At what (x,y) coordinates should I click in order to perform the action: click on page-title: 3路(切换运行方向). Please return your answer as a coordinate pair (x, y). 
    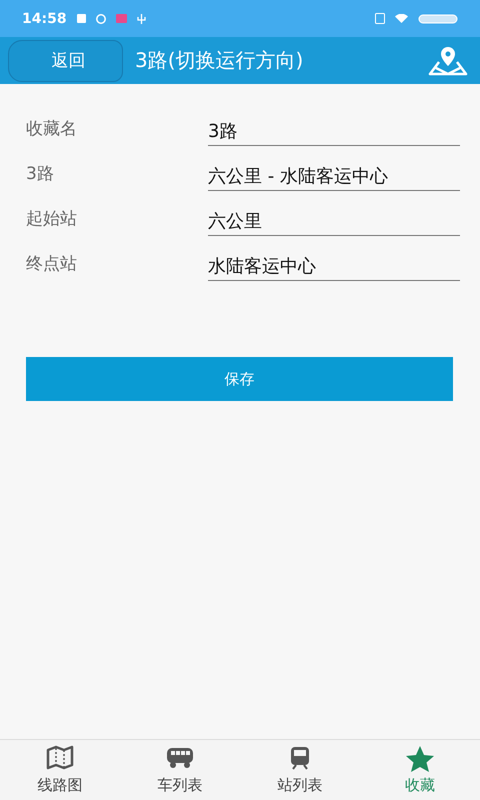
    Looking at the image, I should click on (219, 60).